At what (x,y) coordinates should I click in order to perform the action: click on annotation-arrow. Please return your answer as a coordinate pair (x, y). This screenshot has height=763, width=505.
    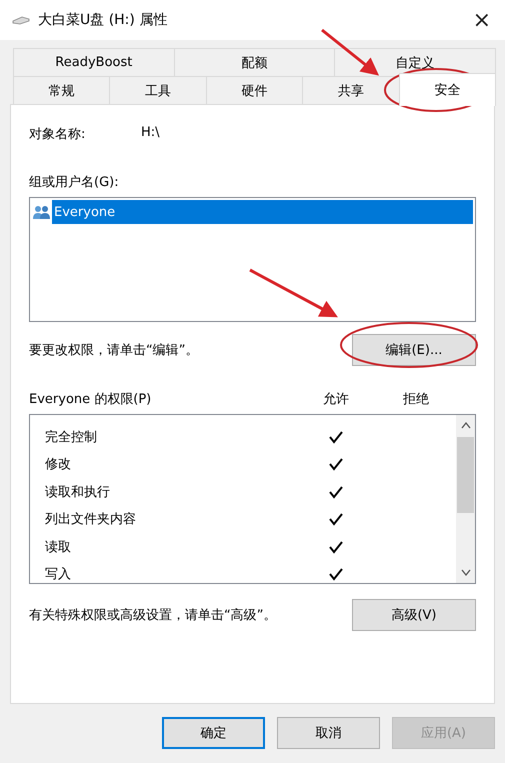
    Looking at the image, I should click on (350, 52).